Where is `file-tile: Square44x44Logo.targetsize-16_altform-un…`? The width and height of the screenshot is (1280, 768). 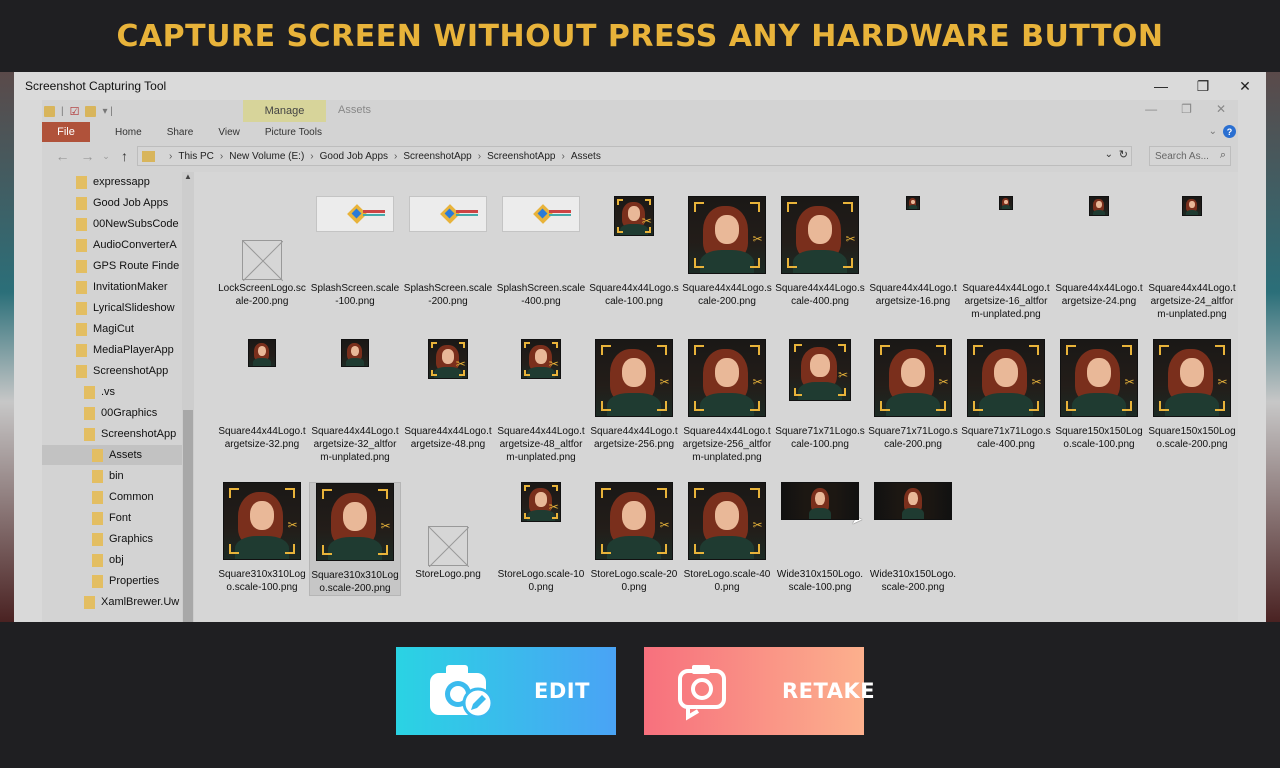 file-tile: Square44x44Logo.targetsize-16_altform-un… is located at coordinates (1006, 258).